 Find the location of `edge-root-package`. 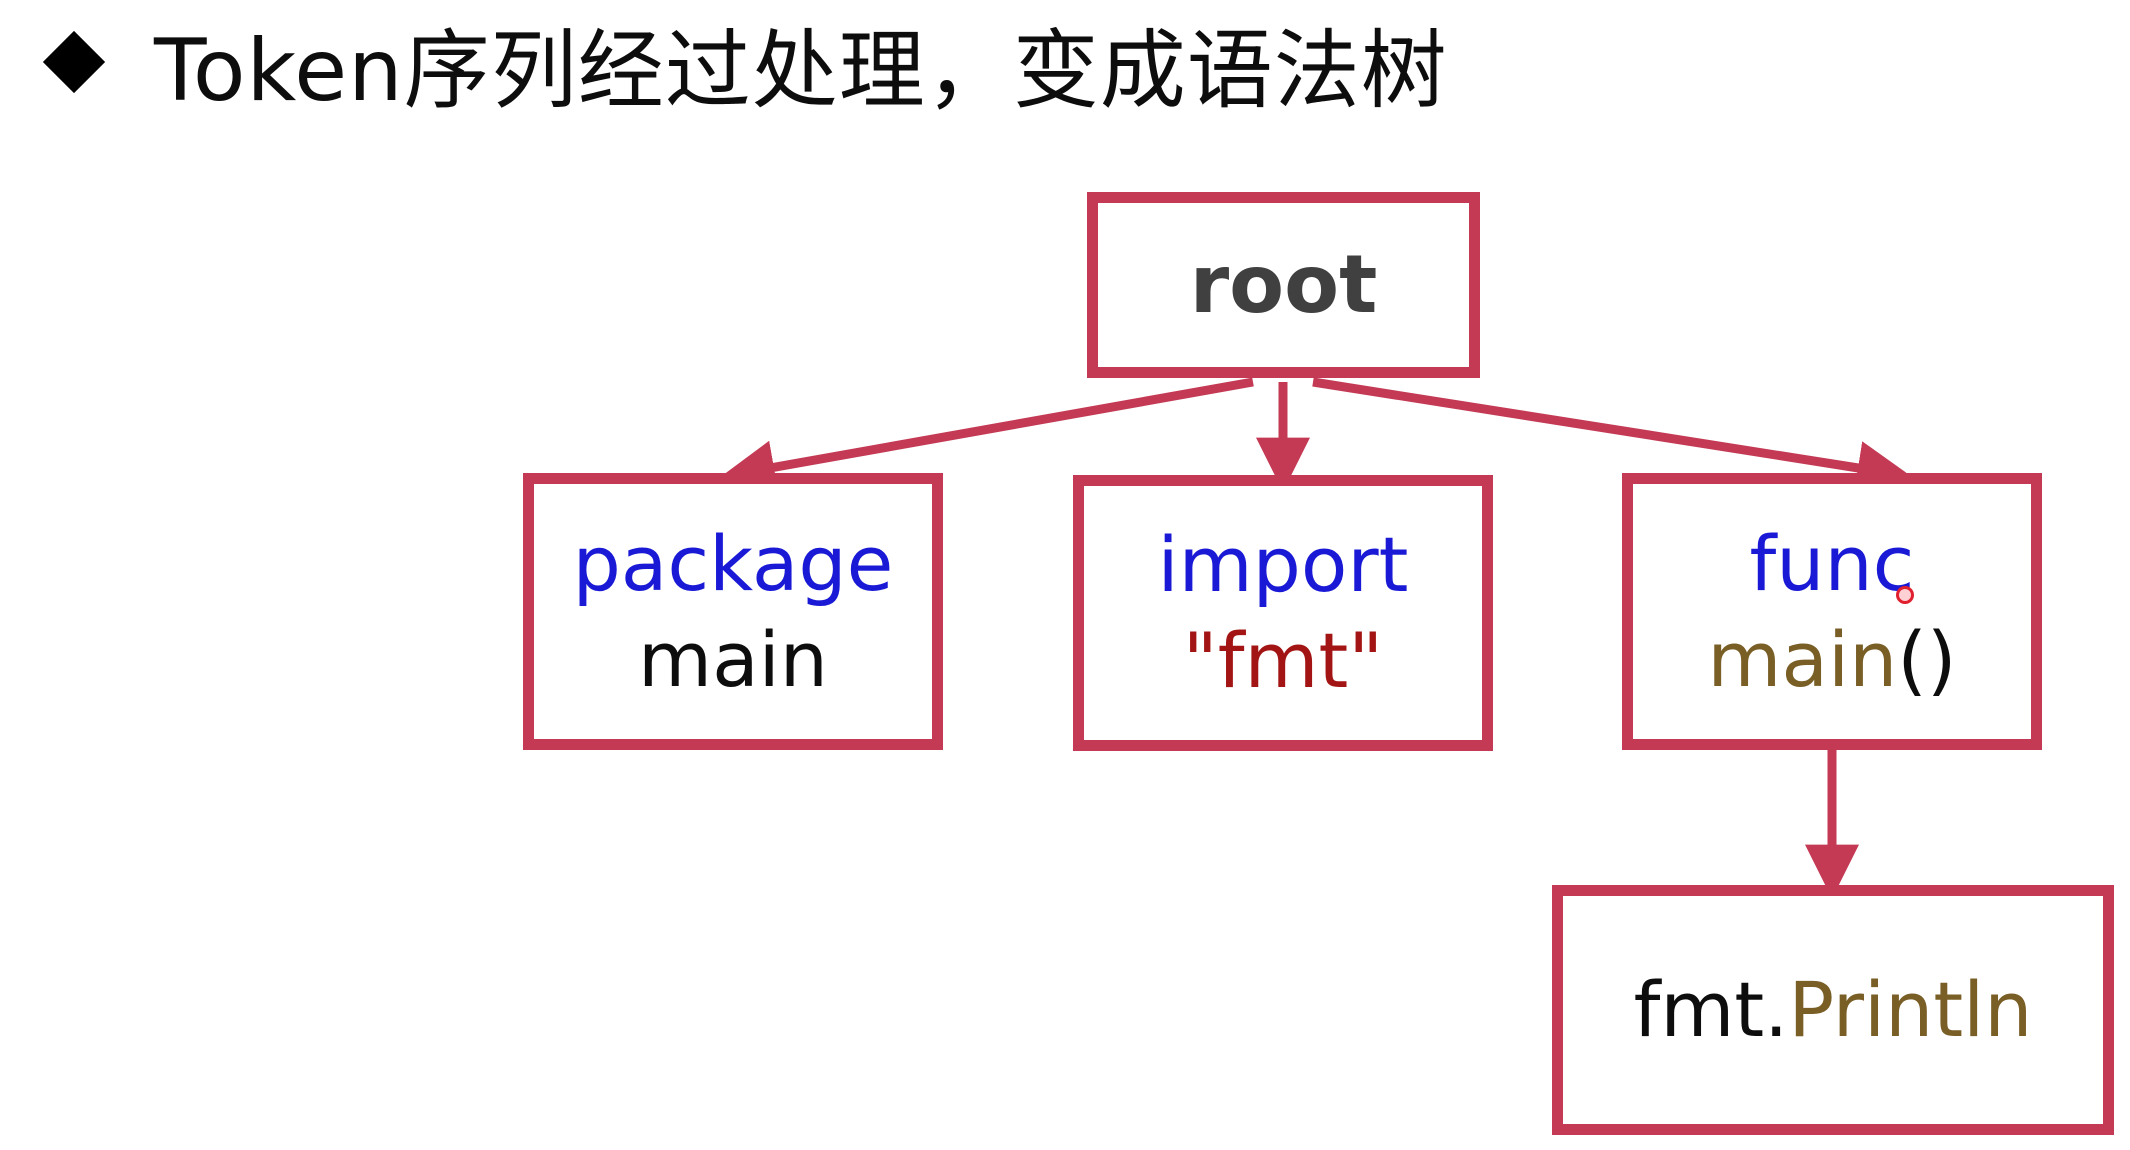

edge-root-package is located at coordinates (987, 435).